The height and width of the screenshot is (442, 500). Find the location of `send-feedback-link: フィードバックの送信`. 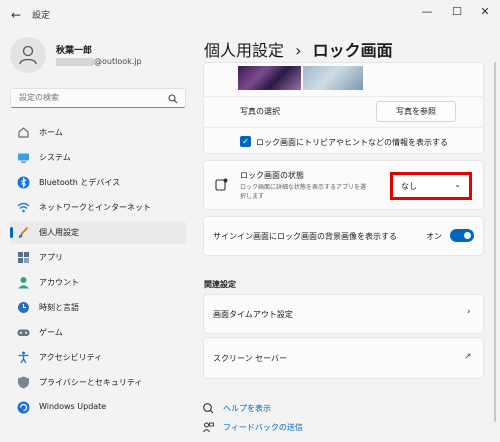

send-feedback-link: フィードバックの送信 is located at coordinates (263, 427).